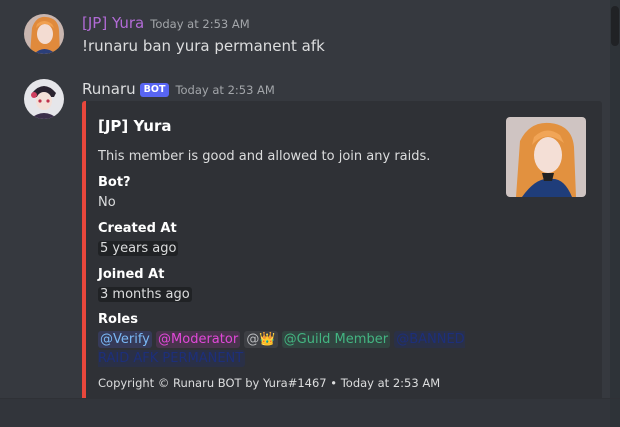 The height and width of the screenshot is (427, 620). What do you see at coordinates (615, 213) in the screenshot?
I see `scrollbar` at bounding box center [615, 213].